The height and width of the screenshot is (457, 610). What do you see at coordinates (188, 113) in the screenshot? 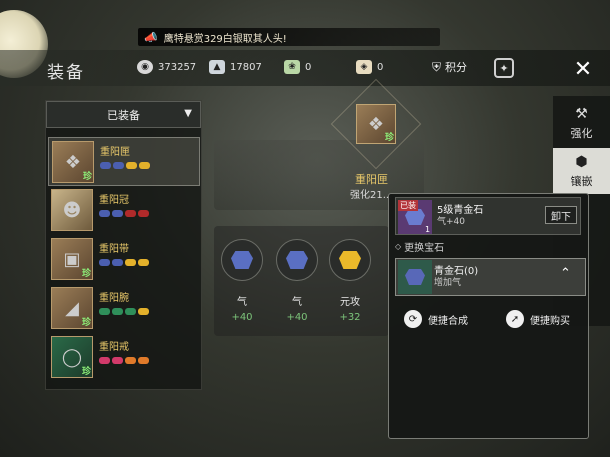
I see `chevron-down-icon: ▼` at bounding box center [188, 113].